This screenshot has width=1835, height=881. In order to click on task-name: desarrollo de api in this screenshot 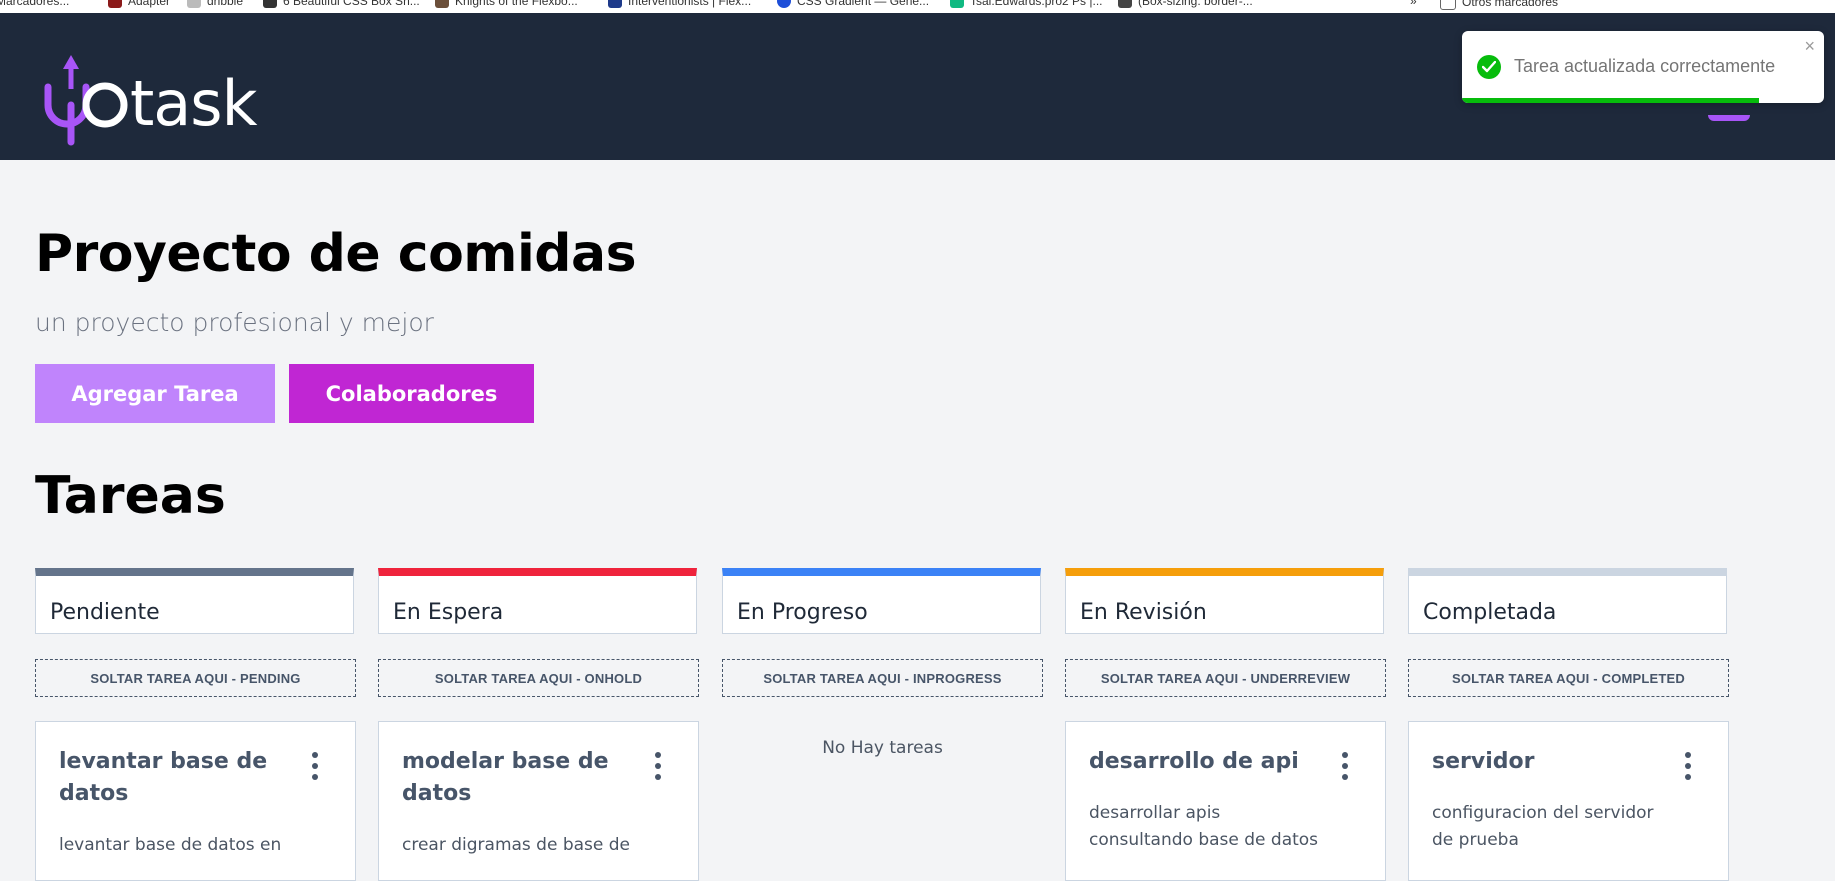, I will do `click(1194, 761)`.